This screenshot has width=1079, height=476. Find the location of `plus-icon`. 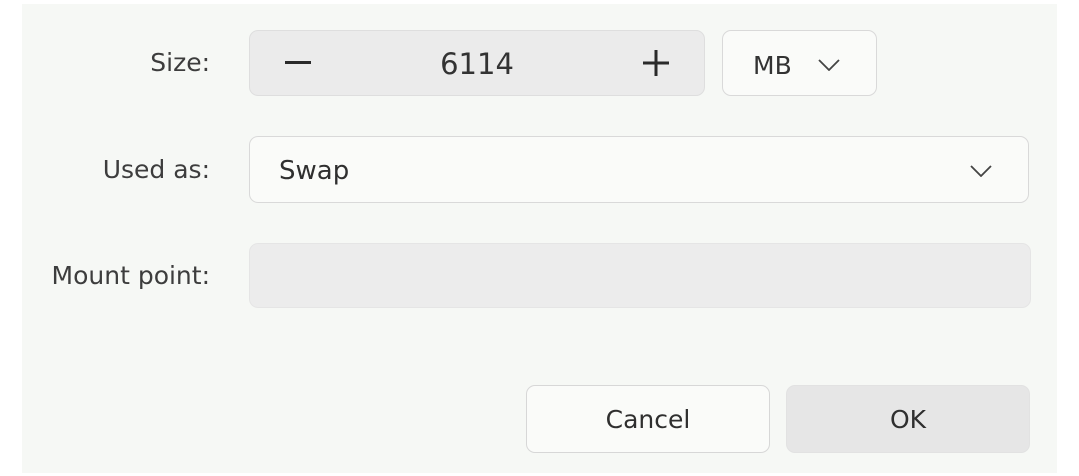

plus-icon is located at coordinates (656, 63).